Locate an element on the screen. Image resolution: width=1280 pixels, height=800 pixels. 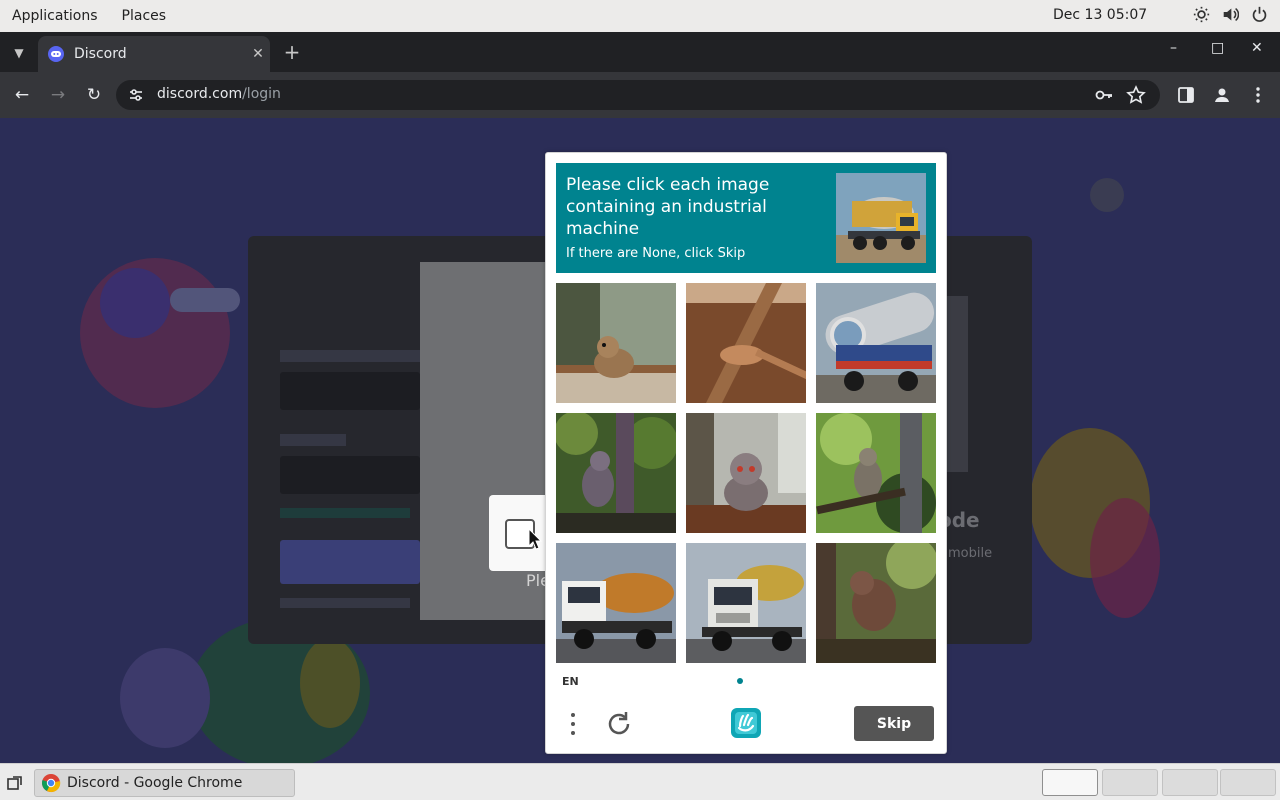
side-panel-icon is located at coordinates (1186, 95).